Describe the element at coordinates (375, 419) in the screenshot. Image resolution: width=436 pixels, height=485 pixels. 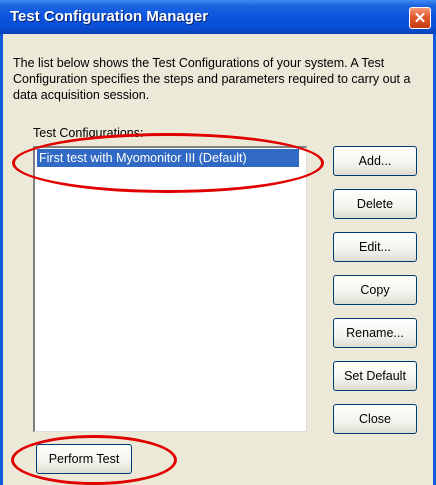
I see `close-button: Close` at that location.